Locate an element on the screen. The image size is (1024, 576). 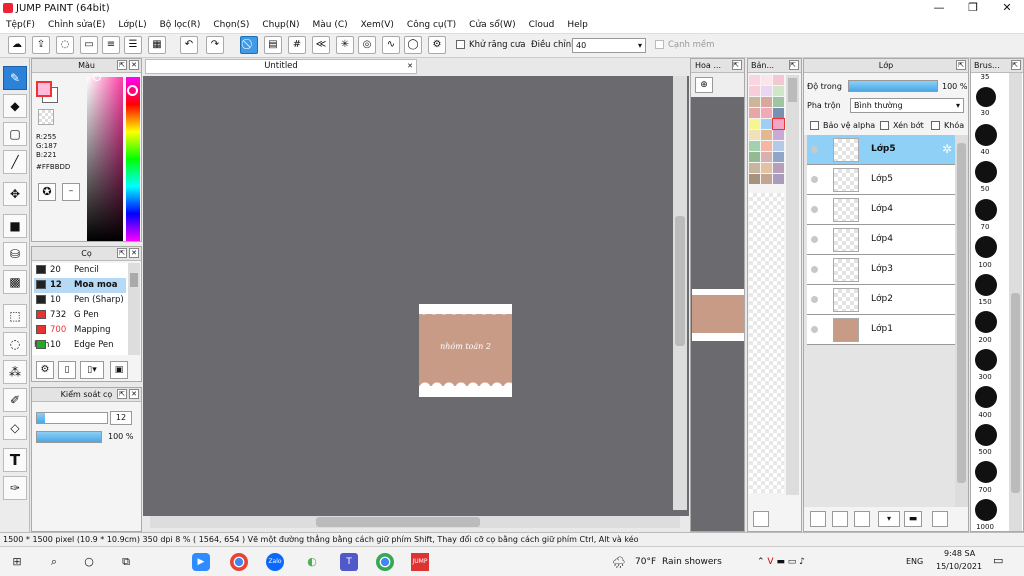
layer-menu-icon: ▾ is located at coordinates (889, 519).